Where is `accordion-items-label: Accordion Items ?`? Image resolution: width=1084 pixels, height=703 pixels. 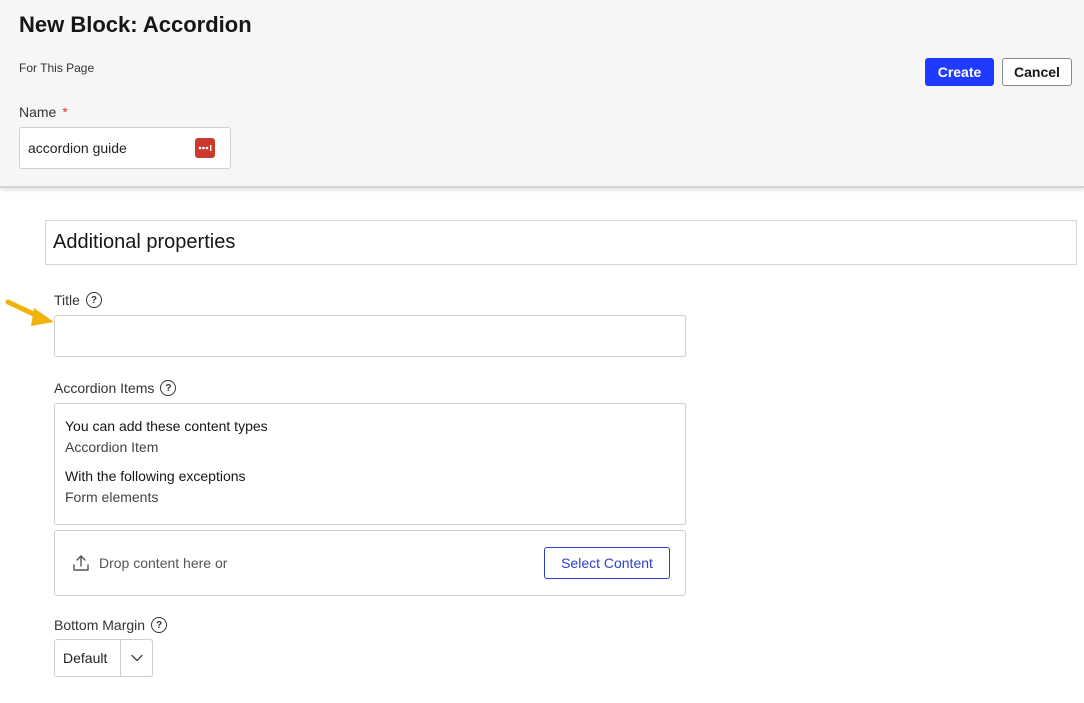 accordion-items-label: Accordion Items ? is located at coordinates (115, 388).